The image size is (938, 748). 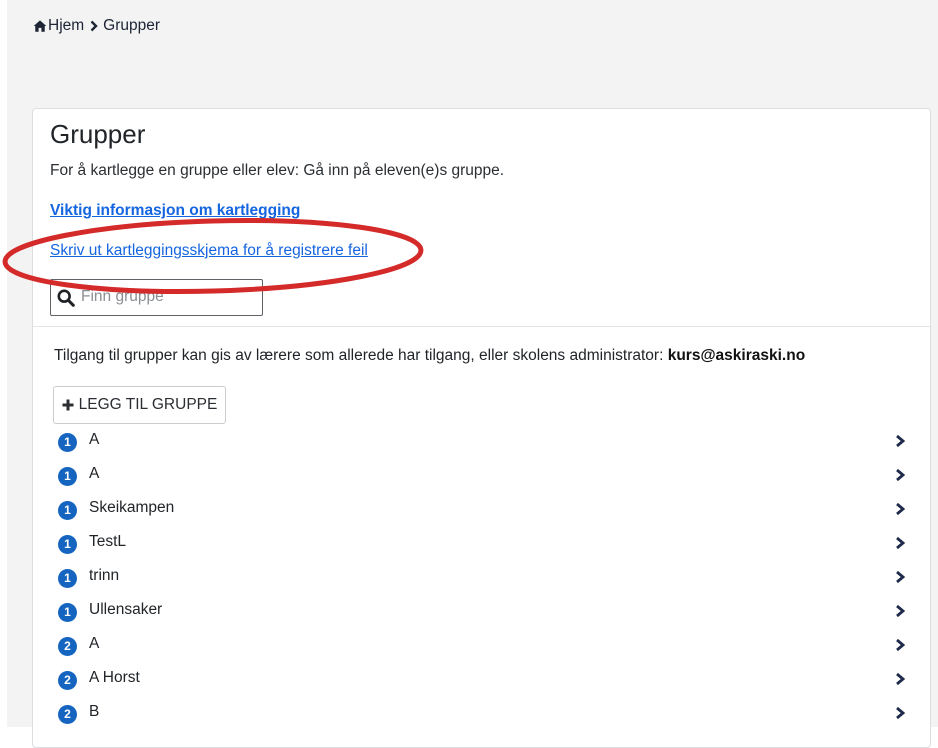 I want to click on add-group-label: LEGG TIL GRUPPE, so click(x=148, y=404).